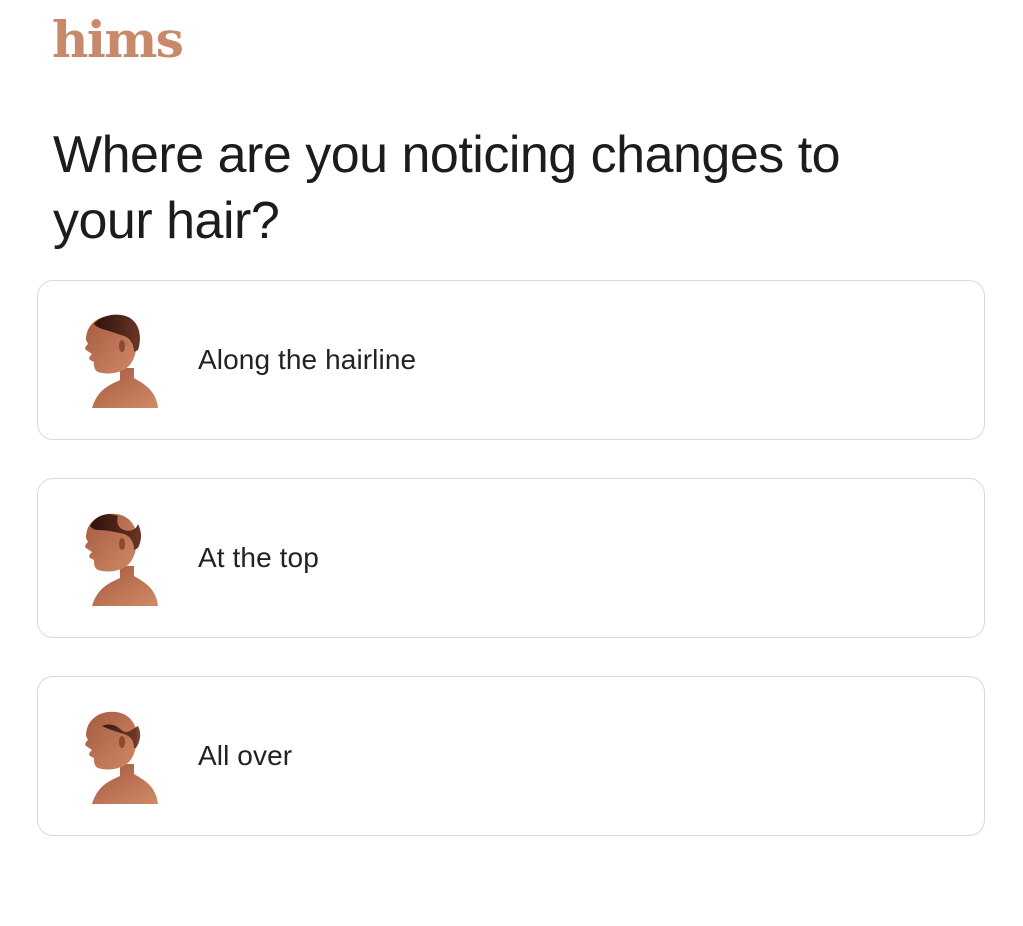 Image resolution: width=1023 pixels, height=926 pixels. Describe the element at coordinates (117, 756) in the screenshot. I see `all-over-head-icon` at that location.